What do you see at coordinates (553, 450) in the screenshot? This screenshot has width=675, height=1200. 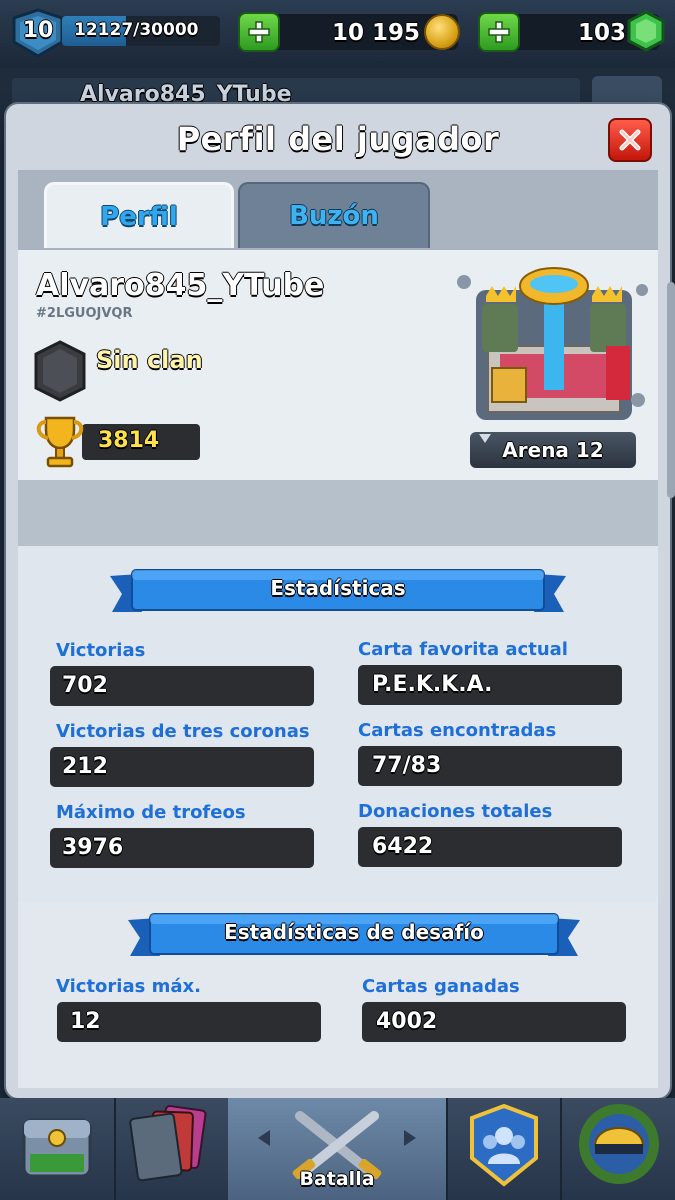 I see `arena-label: Arena 12` at bounding box center [553, 450].